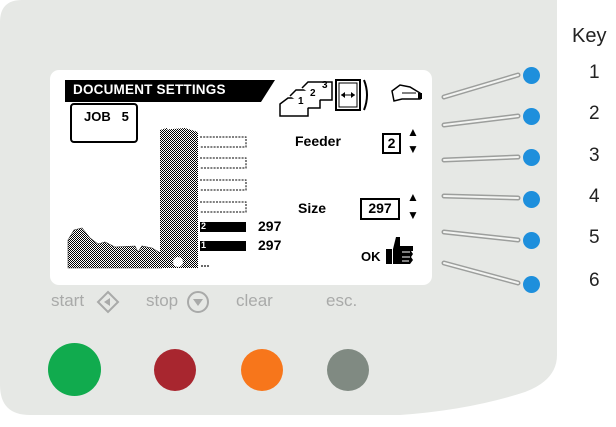  Describe the element at coordinates (68, 300) in the screenshot. I see `start-label: start` at that location.